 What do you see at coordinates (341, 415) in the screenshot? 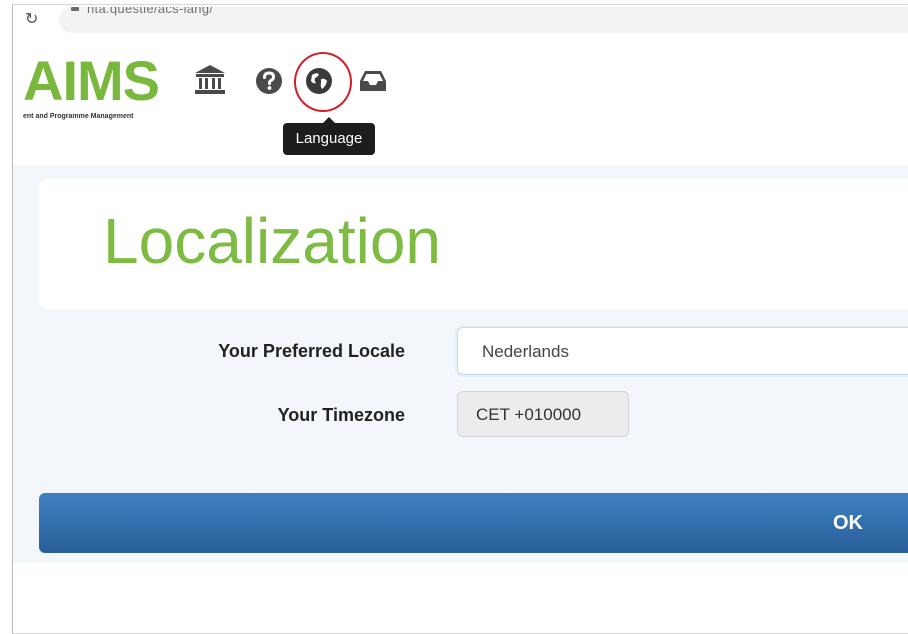
I see `timezone-label: Your Timezone` at bounding box center [341, 415].